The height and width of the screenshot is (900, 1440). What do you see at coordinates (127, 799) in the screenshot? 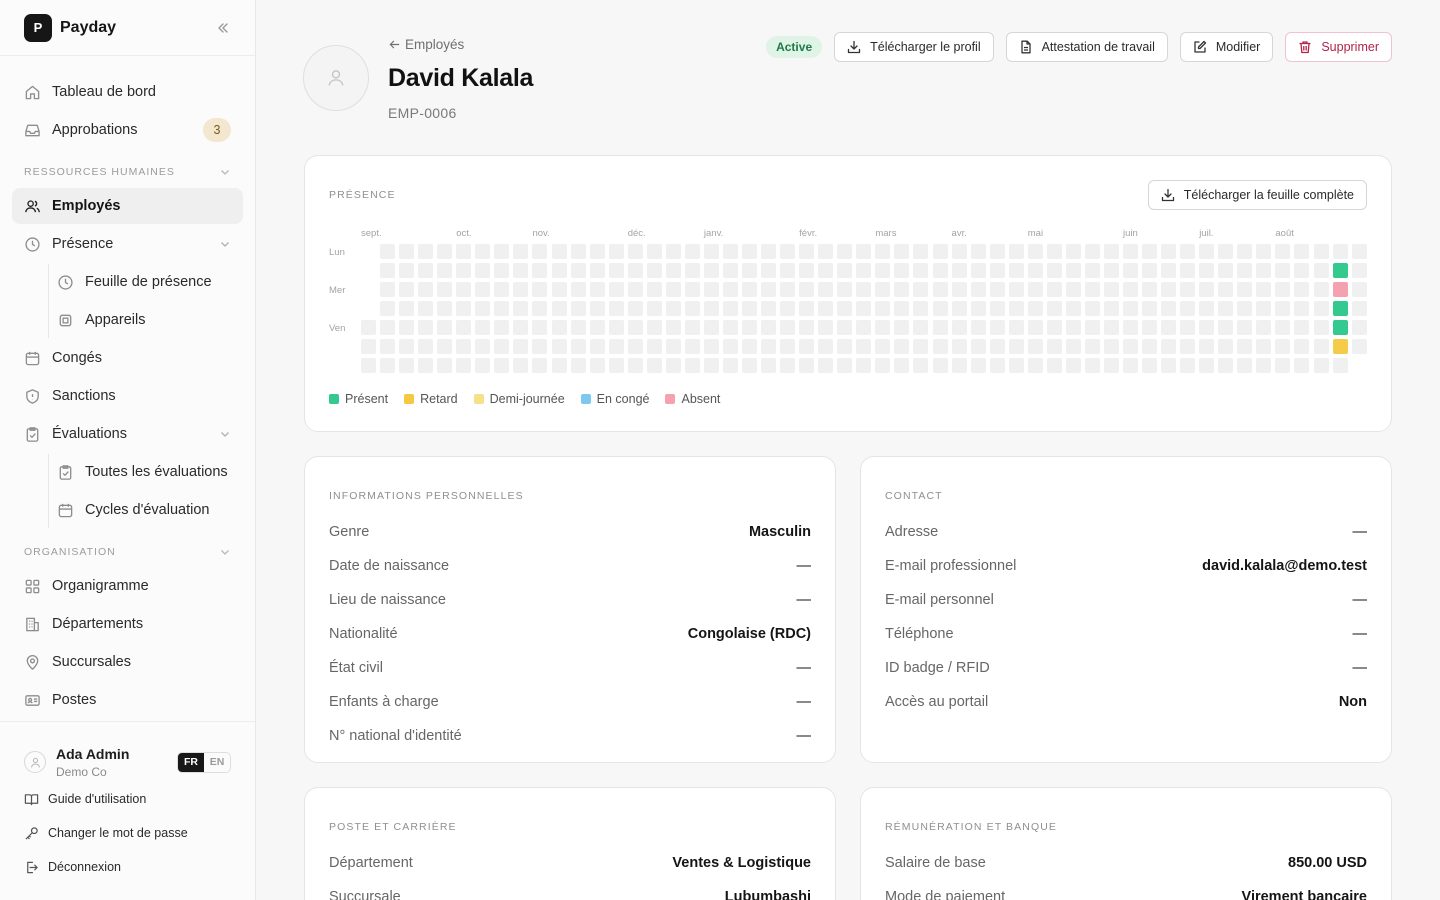
I see `guide-link: Guide d'utilisation` at bounding box center [127, 799].